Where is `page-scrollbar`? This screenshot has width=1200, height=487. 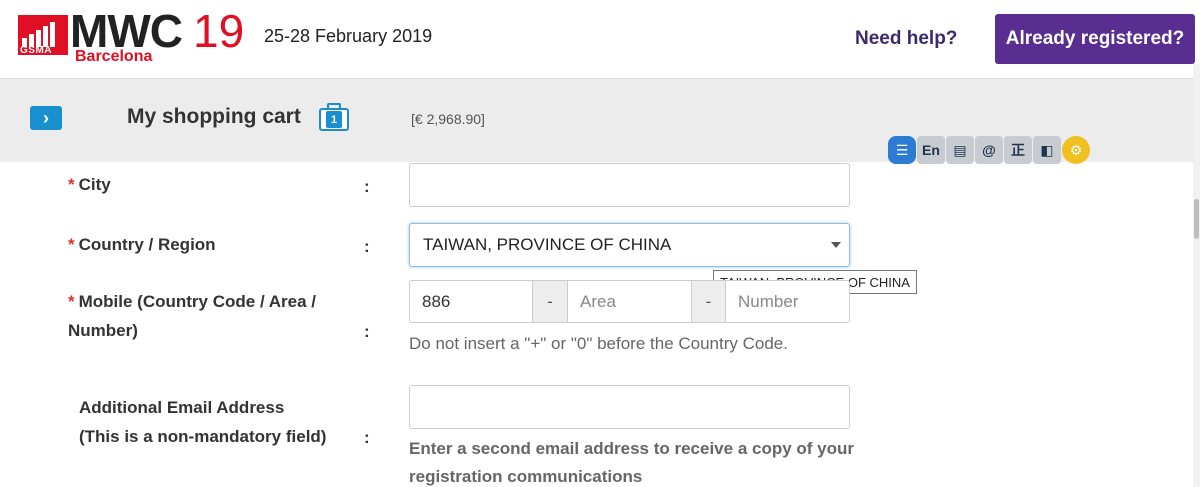
page-scrollbar is located at coordinates (1196, 275).